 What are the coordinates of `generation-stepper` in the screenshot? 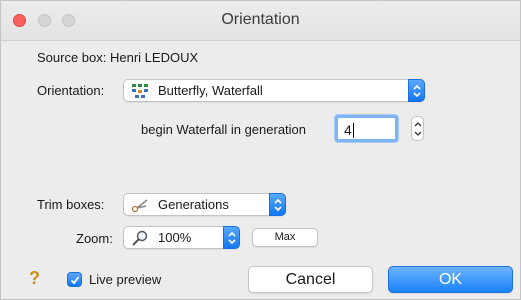 It's located at (417, 128).